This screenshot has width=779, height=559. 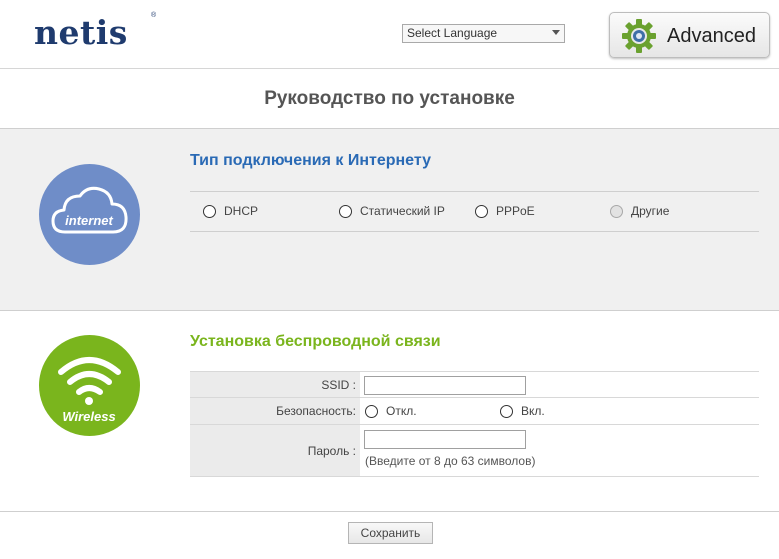 I want to click on internet-section-title: Тип подключения к Интернету, so click(x=310, y=160).